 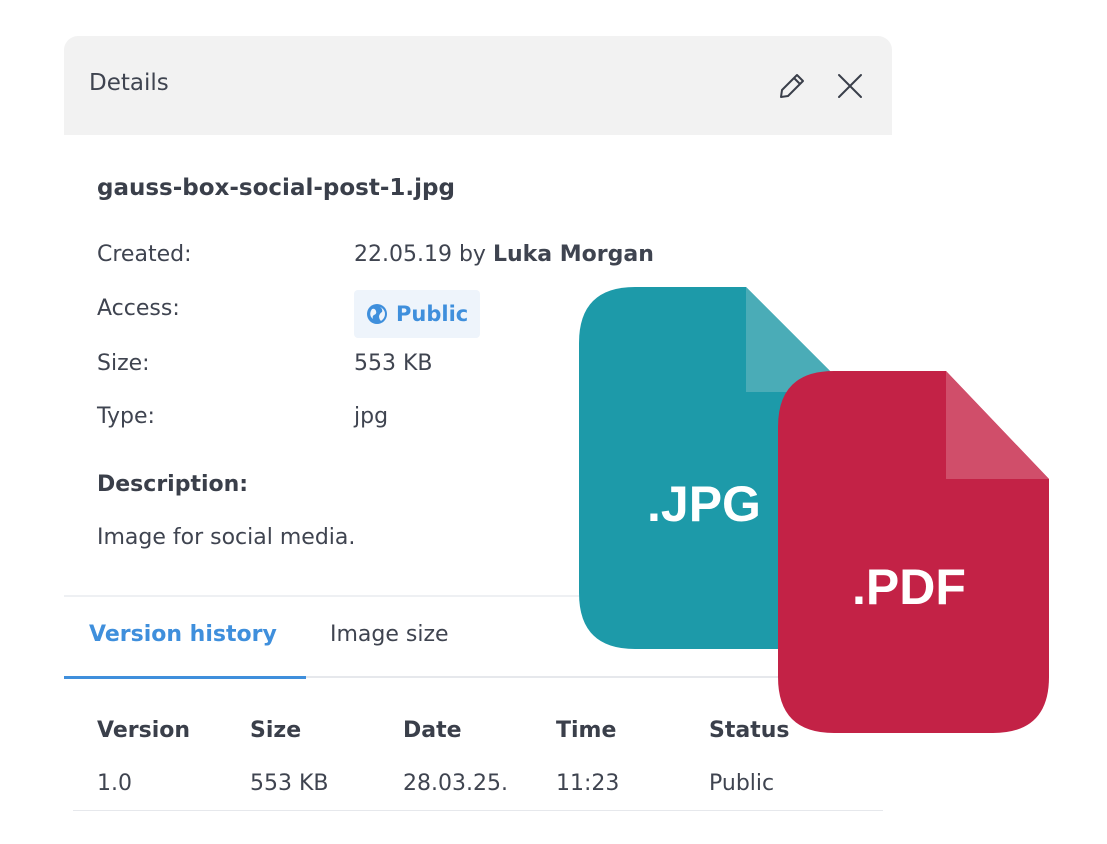 What do you see at coordinates (573, 254) in the screenshot?
I see `created-by: Luka Morgan` at bounding box center [573, 254].